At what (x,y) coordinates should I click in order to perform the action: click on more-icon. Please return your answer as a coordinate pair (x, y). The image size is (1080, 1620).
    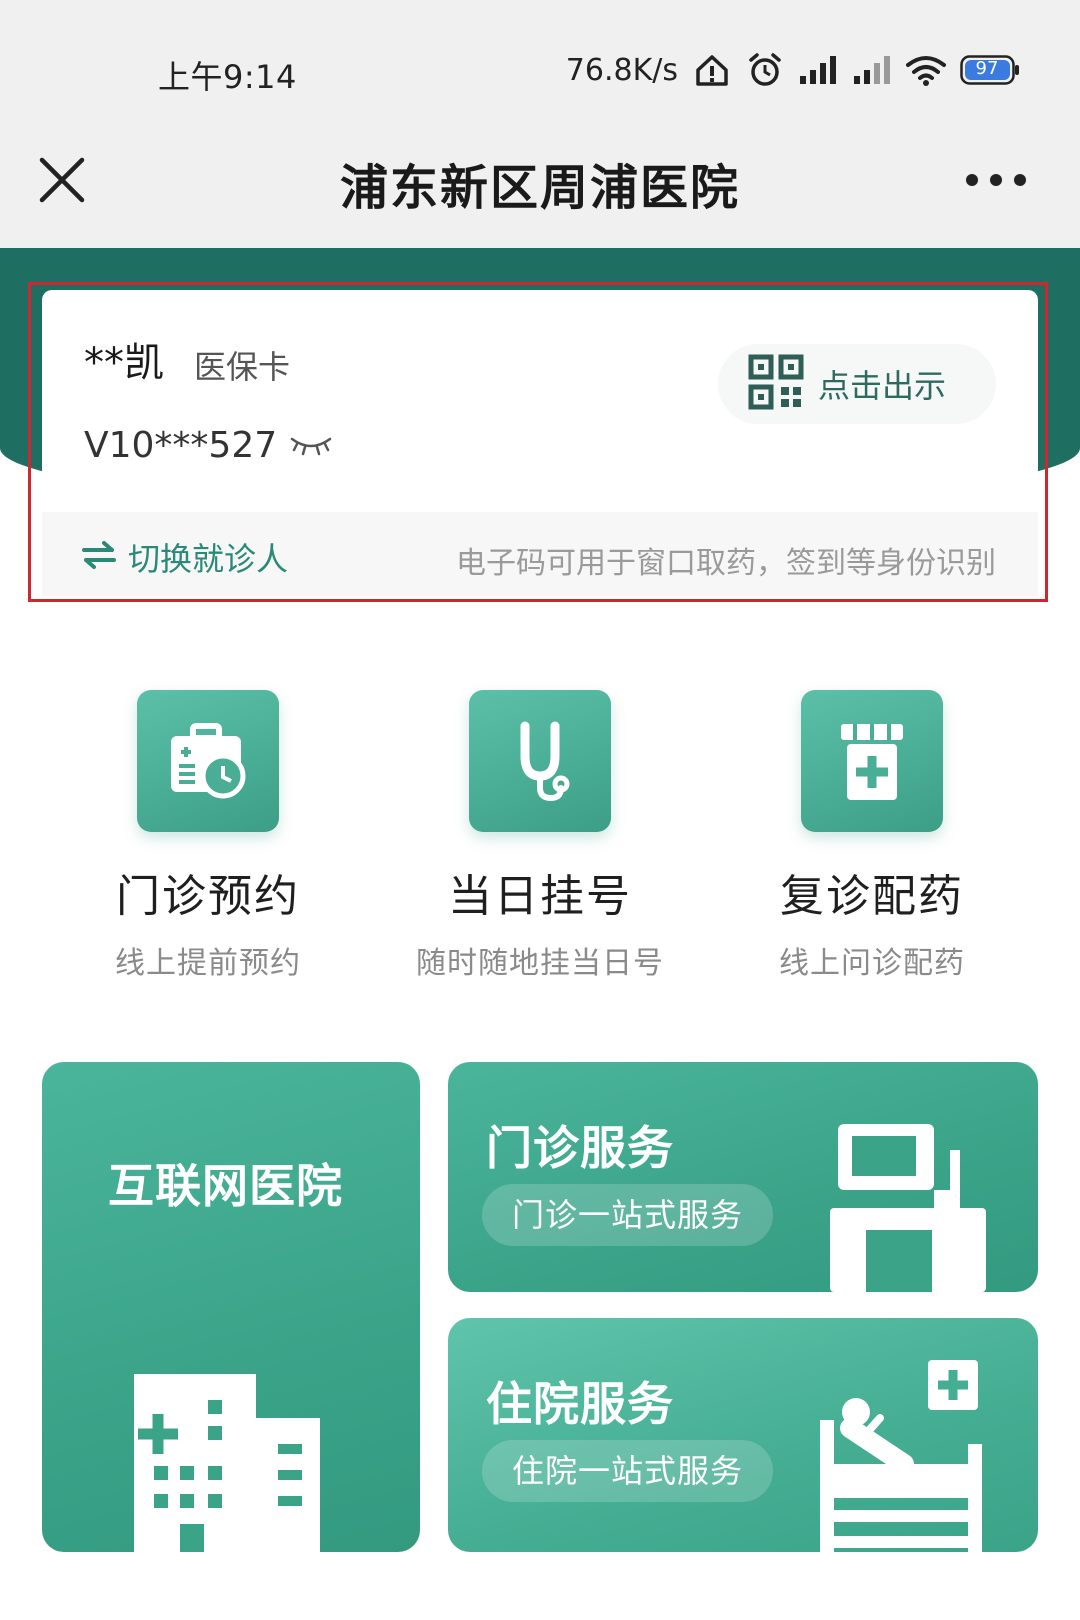
    Looking at the image, I should click on (996, 180).